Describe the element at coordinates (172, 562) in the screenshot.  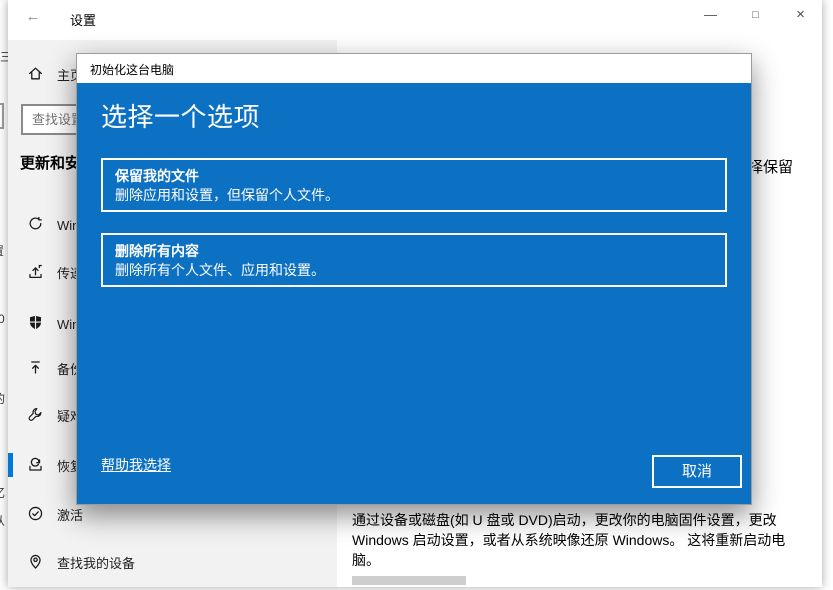
I see `sidebar-item-find-my-device: 查找我的设备` at that location.